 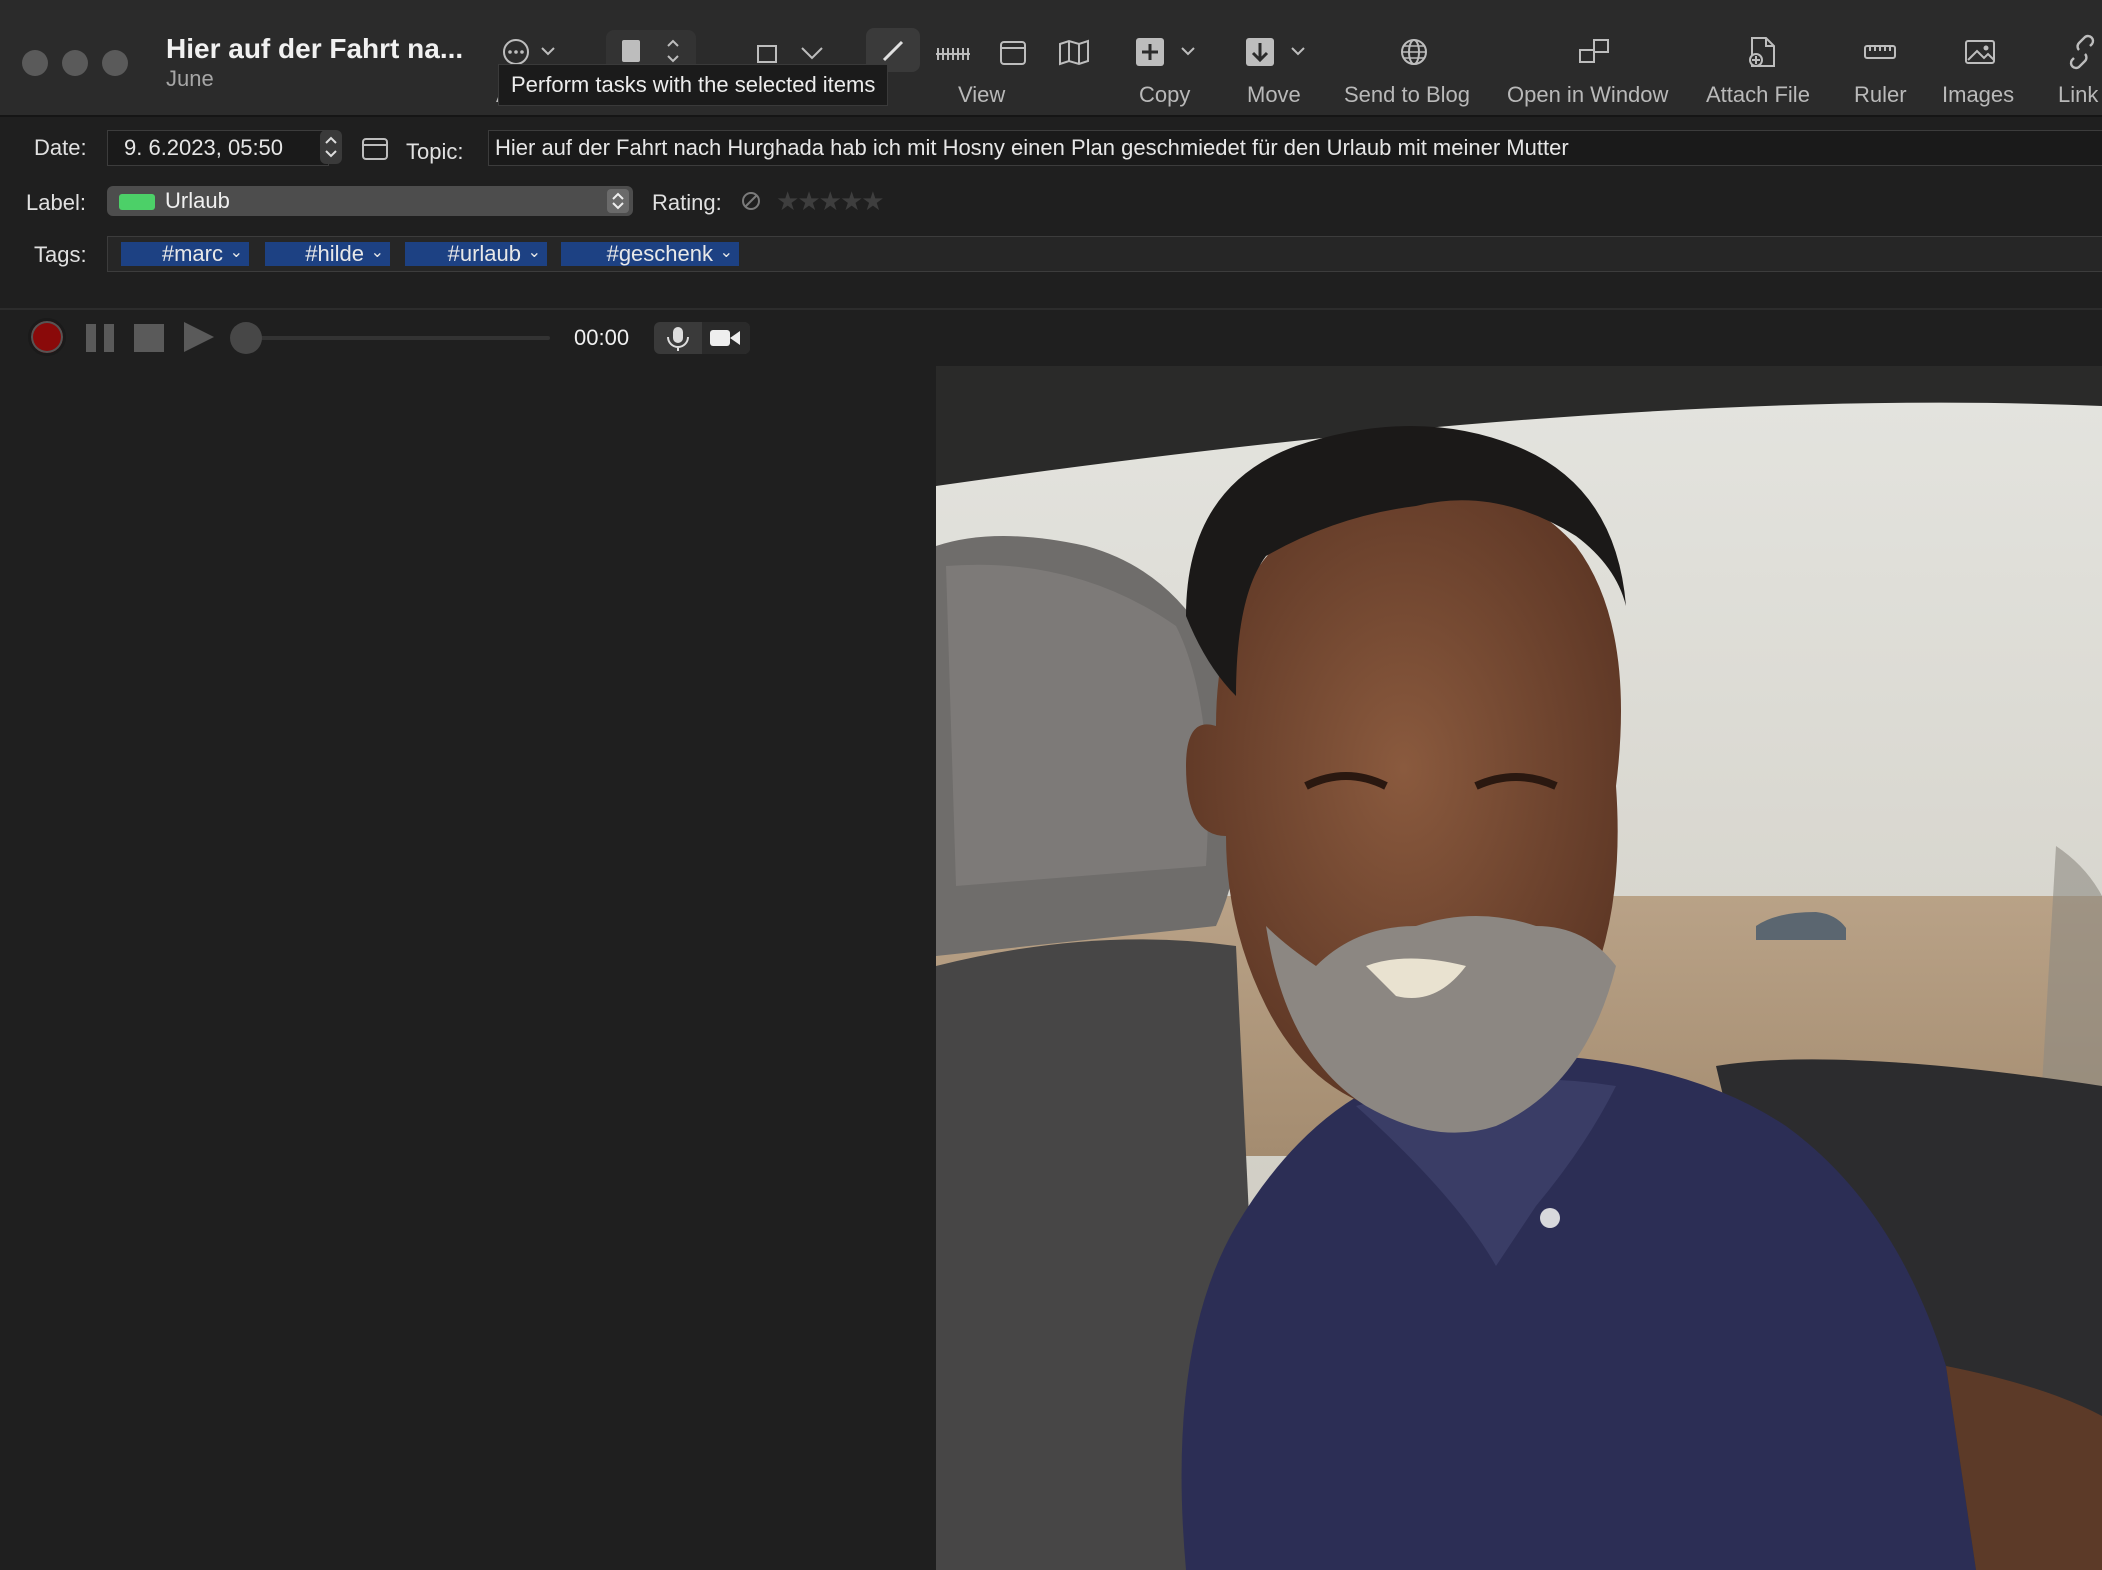 I want to click on calendar-picker-button, so click(x=375, y=149).